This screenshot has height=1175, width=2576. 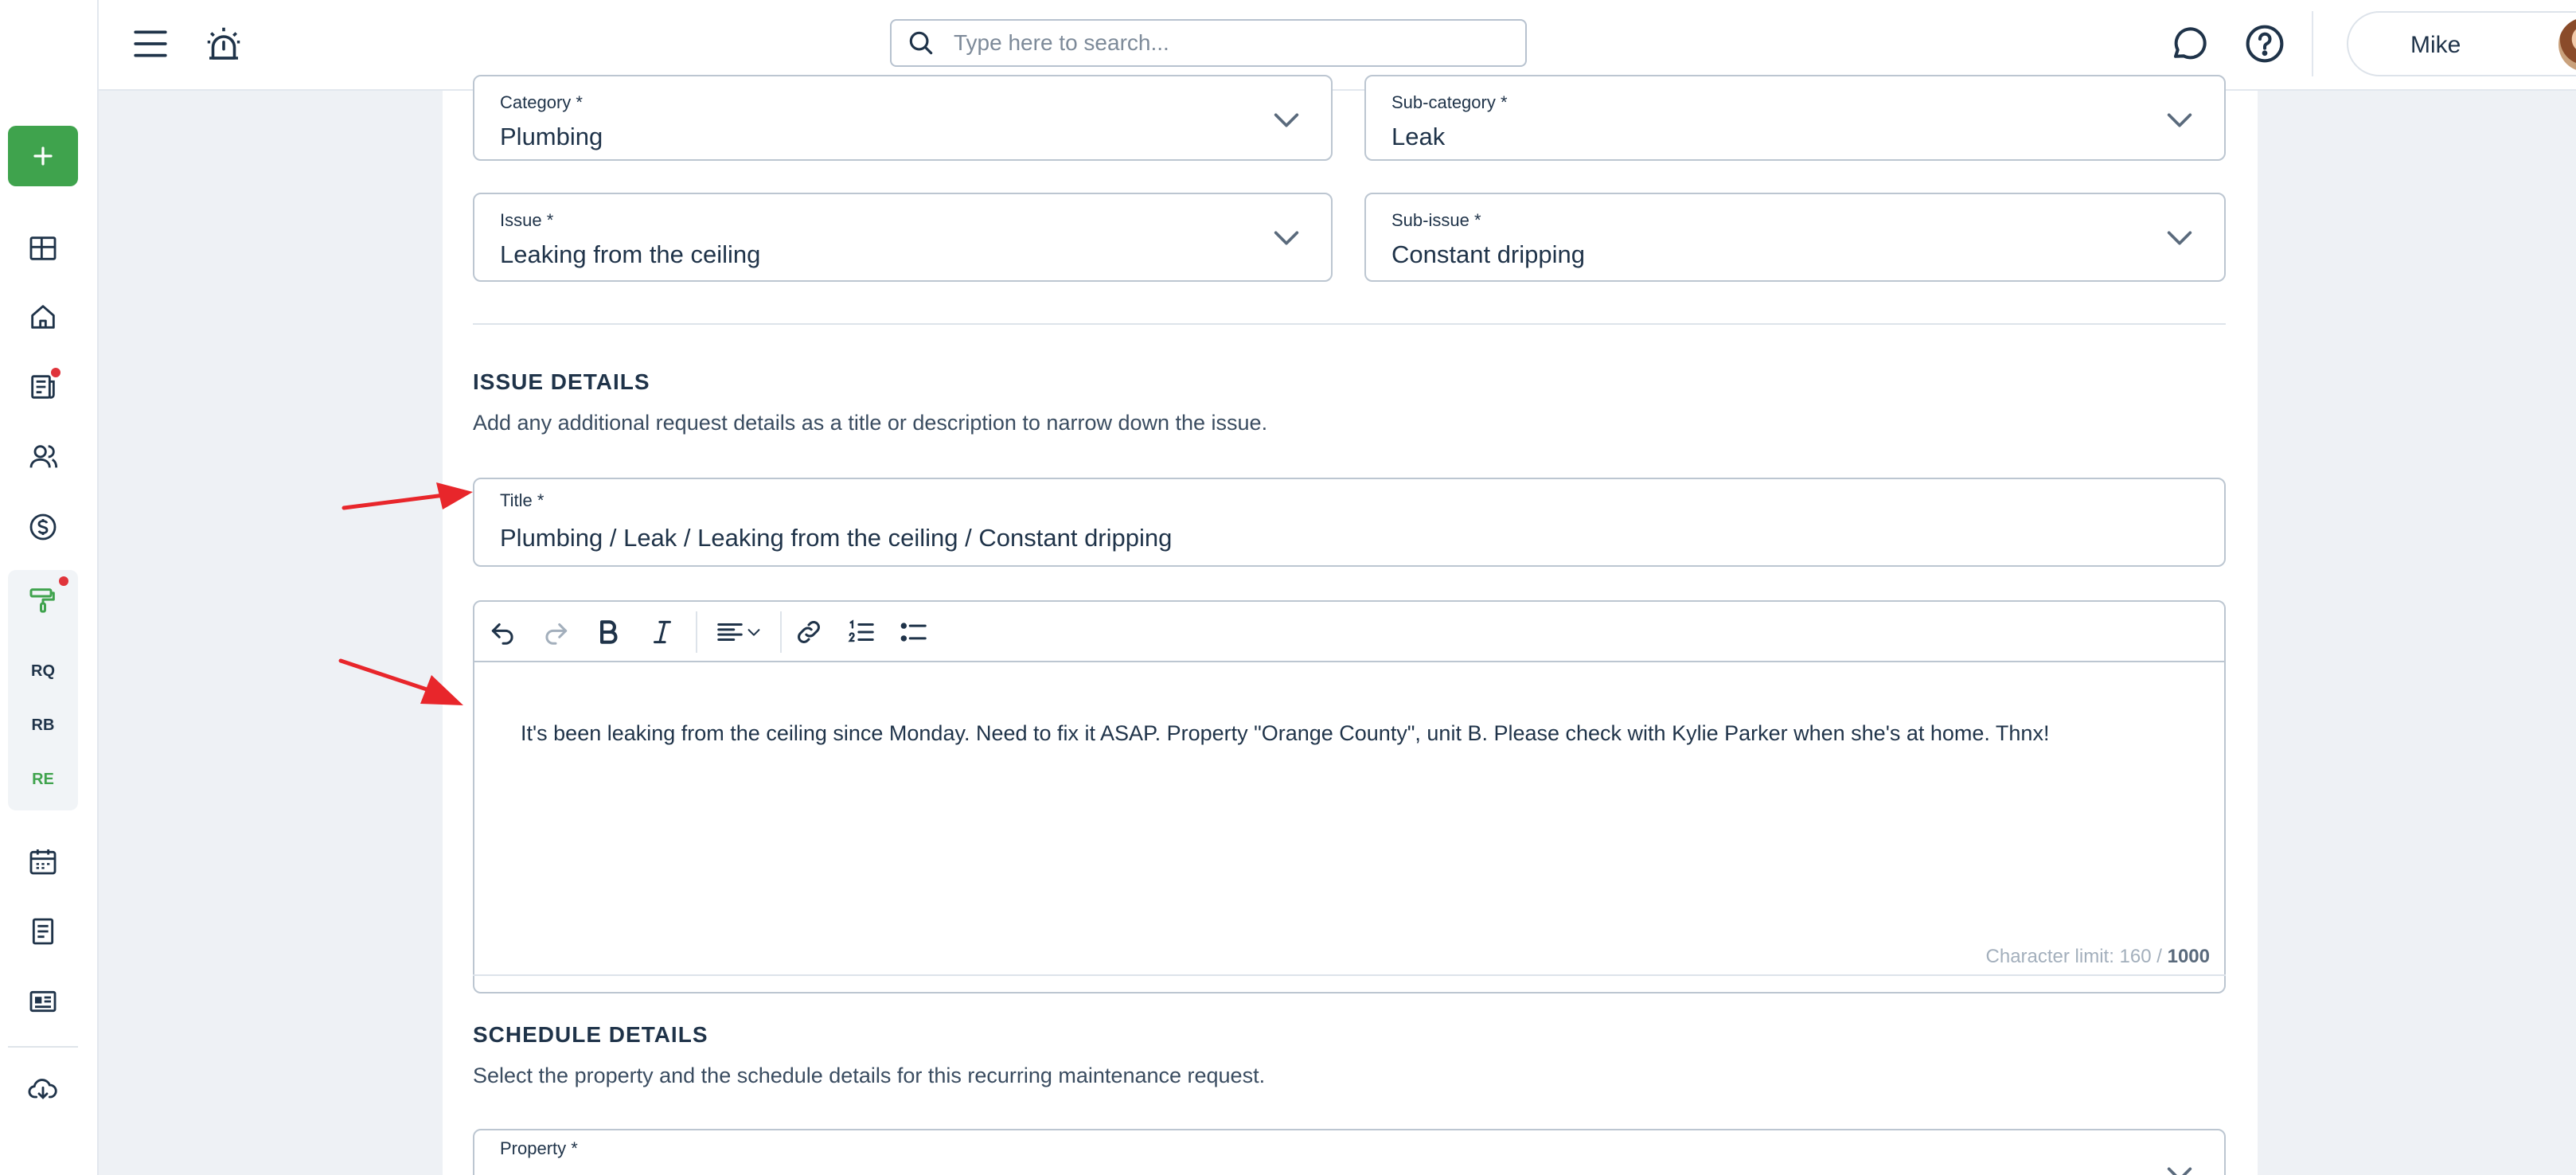 I want to click on redo-icon, so click(x=556, y=634).